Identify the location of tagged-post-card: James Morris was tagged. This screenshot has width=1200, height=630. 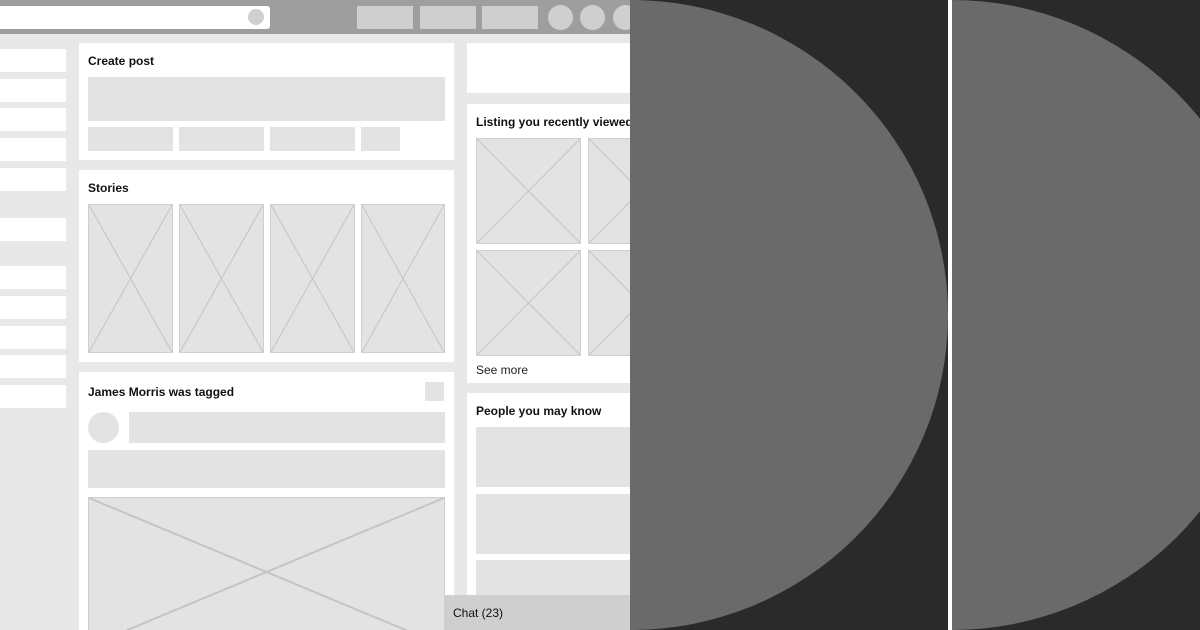
(266, 501).